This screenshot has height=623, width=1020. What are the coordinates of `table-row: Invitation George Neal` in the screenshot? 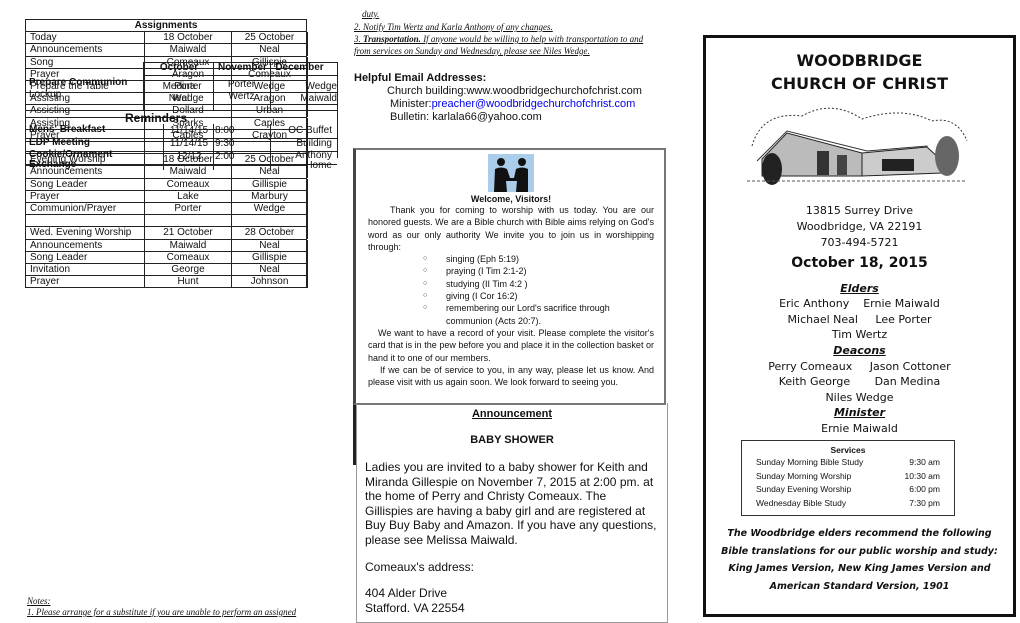 It's located at (167, 270).